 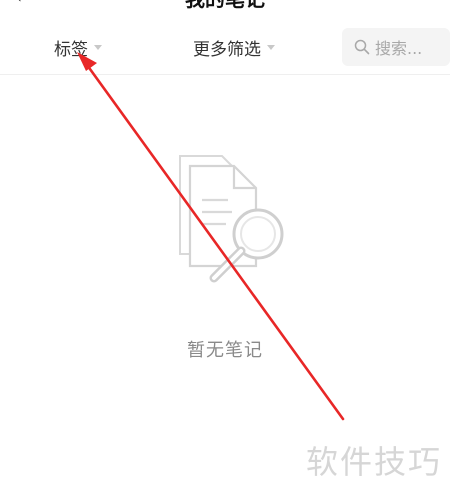 What do you see at coordinates (373, 462) in the screenshot?
I see `watermark-text: 软件技巧` at bounding box center [373, 462].